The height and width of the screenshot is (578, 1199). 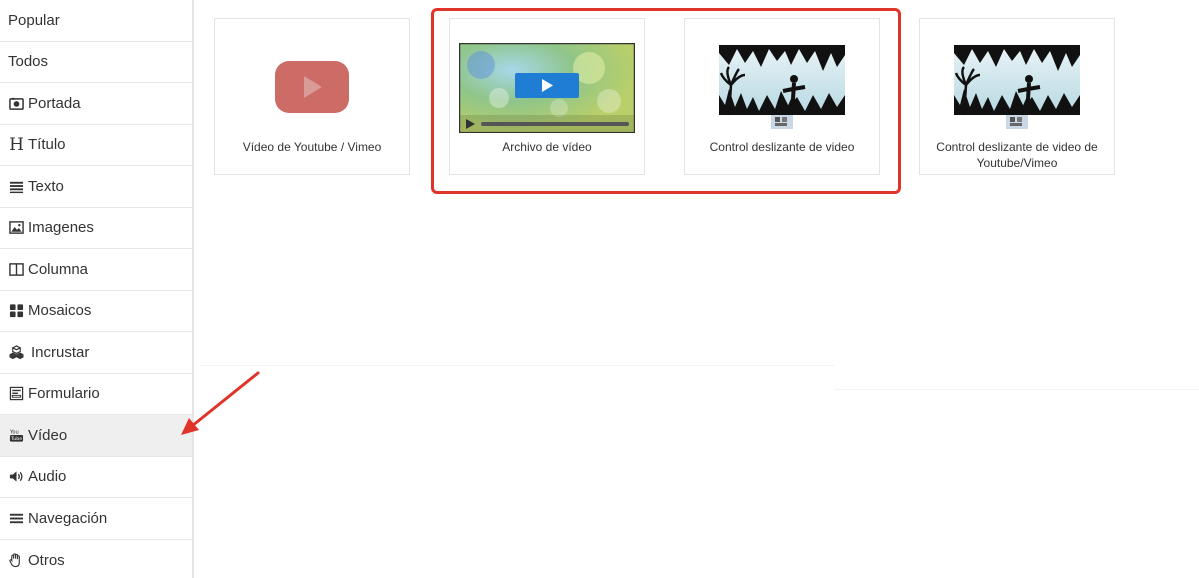 I want to click on video-player-thumbnail, so click(x=547, y=94).